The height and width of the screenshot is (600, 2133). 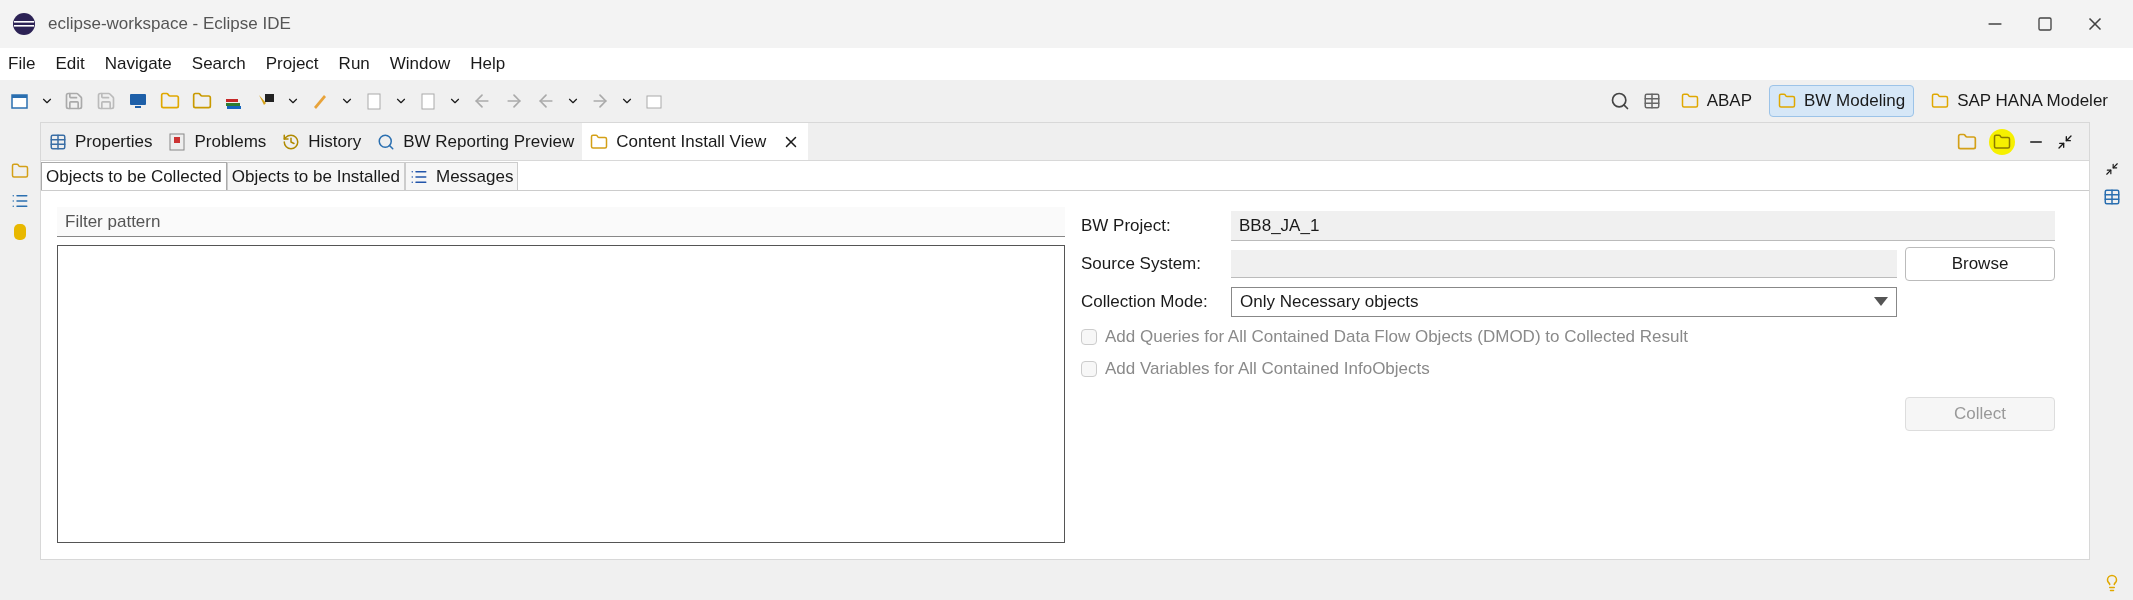 I want to click on collection-mode-dropdown: Only Necessary objects, so click(x=1564, y=302).